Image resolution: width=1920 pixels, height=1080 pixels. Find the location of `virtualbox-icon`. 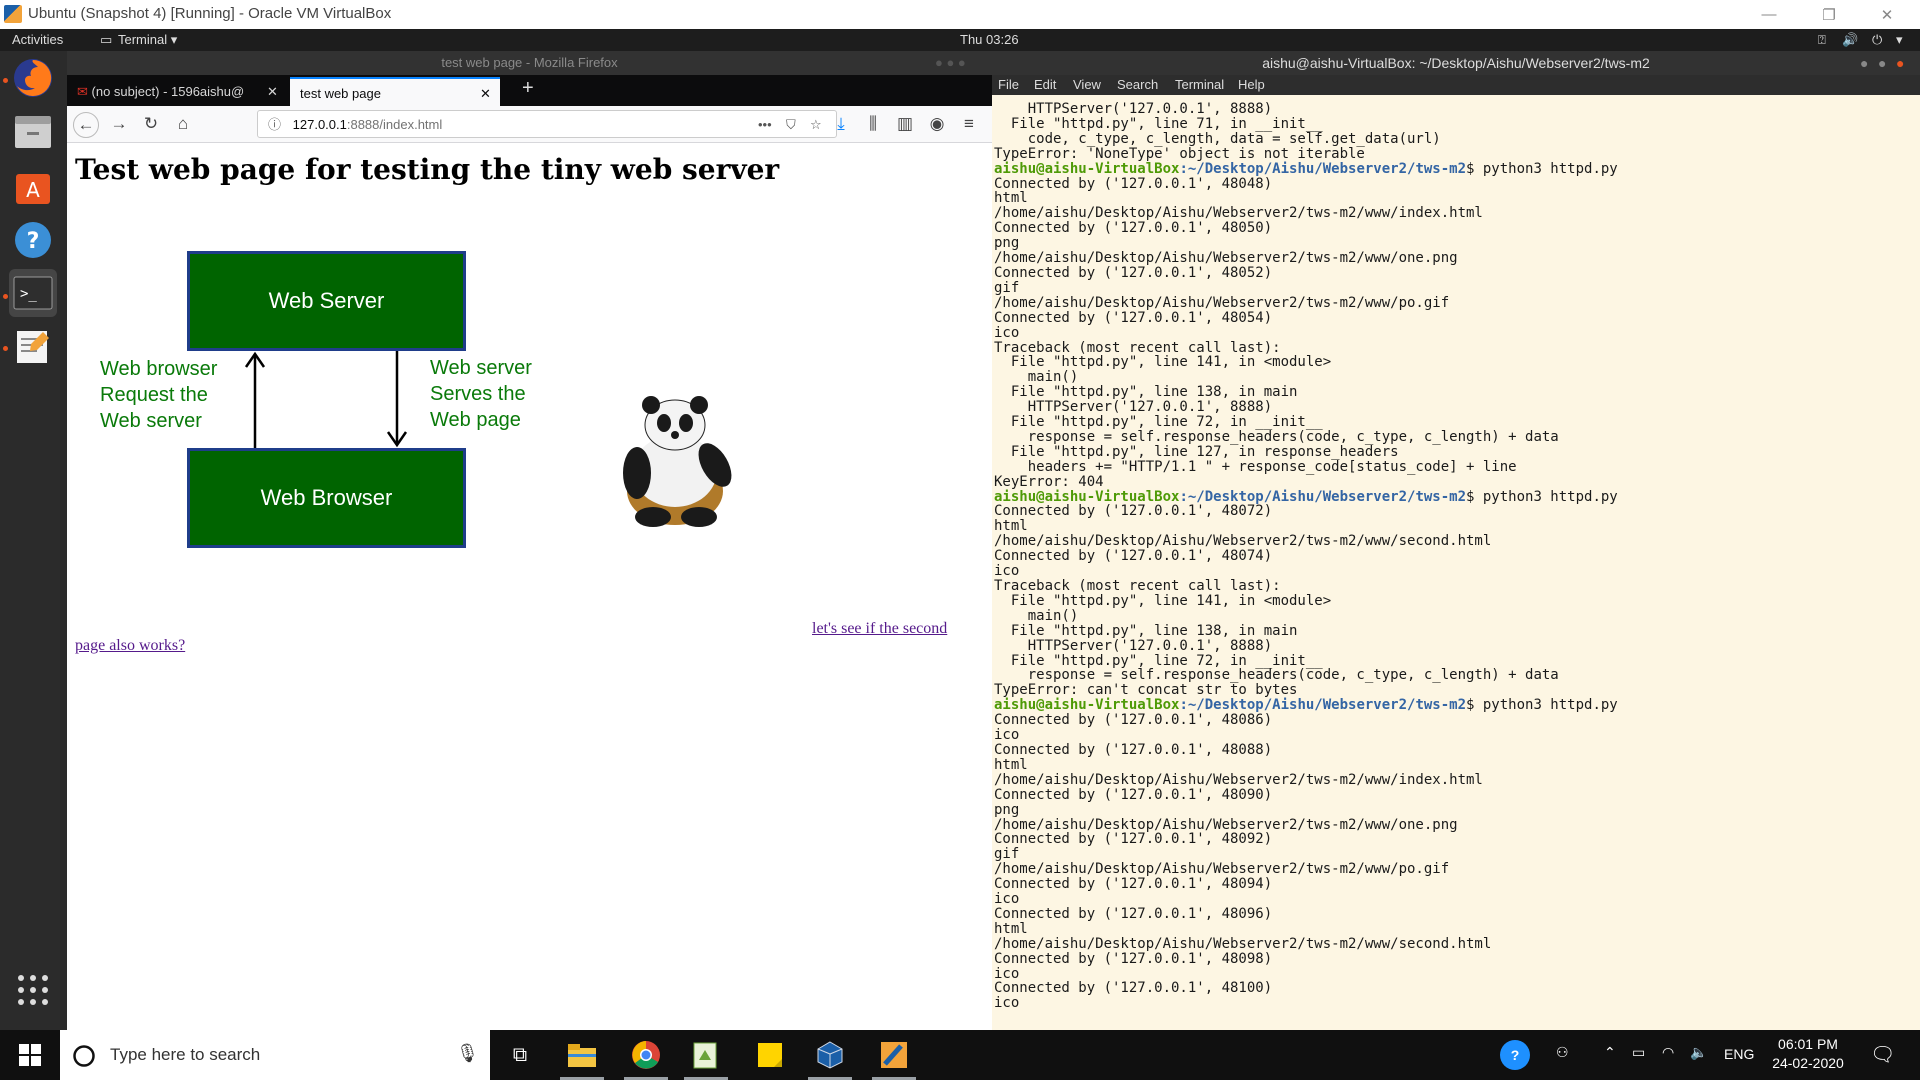

virtualbox-icon is located at coordinates (830, 1055).